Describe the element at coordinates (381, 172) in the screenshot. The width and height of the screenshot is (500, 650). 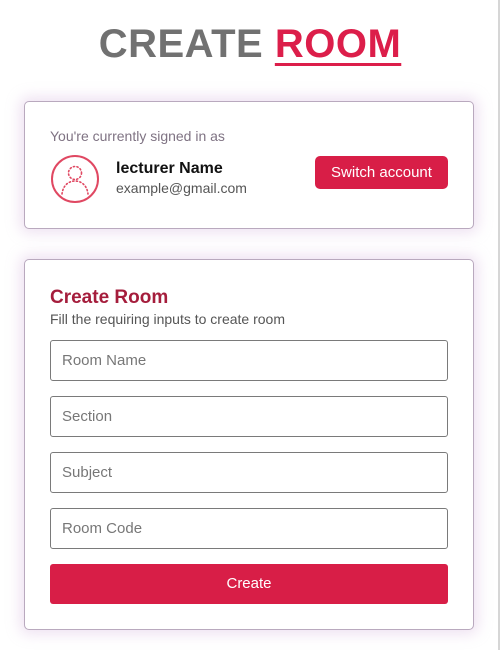
I see `switch-account-button: Switch account` at that location.